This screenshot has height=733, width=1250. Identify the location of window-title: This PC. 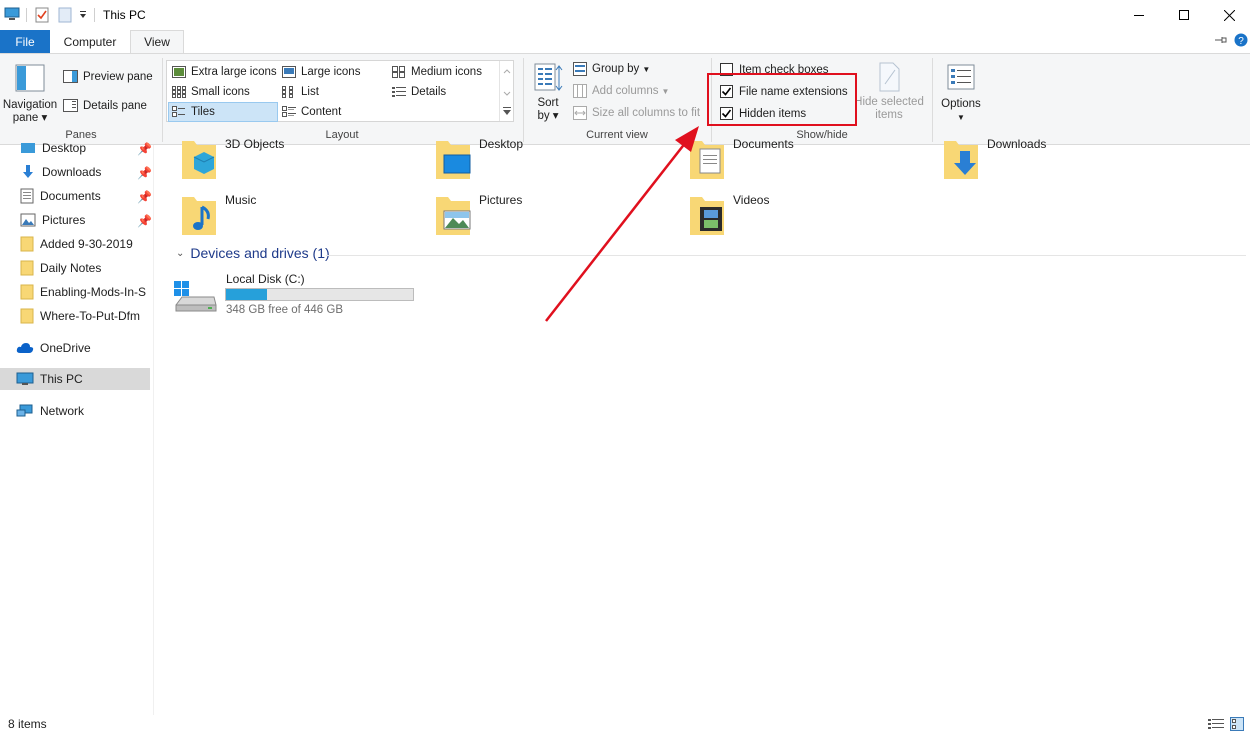
(124, 15).